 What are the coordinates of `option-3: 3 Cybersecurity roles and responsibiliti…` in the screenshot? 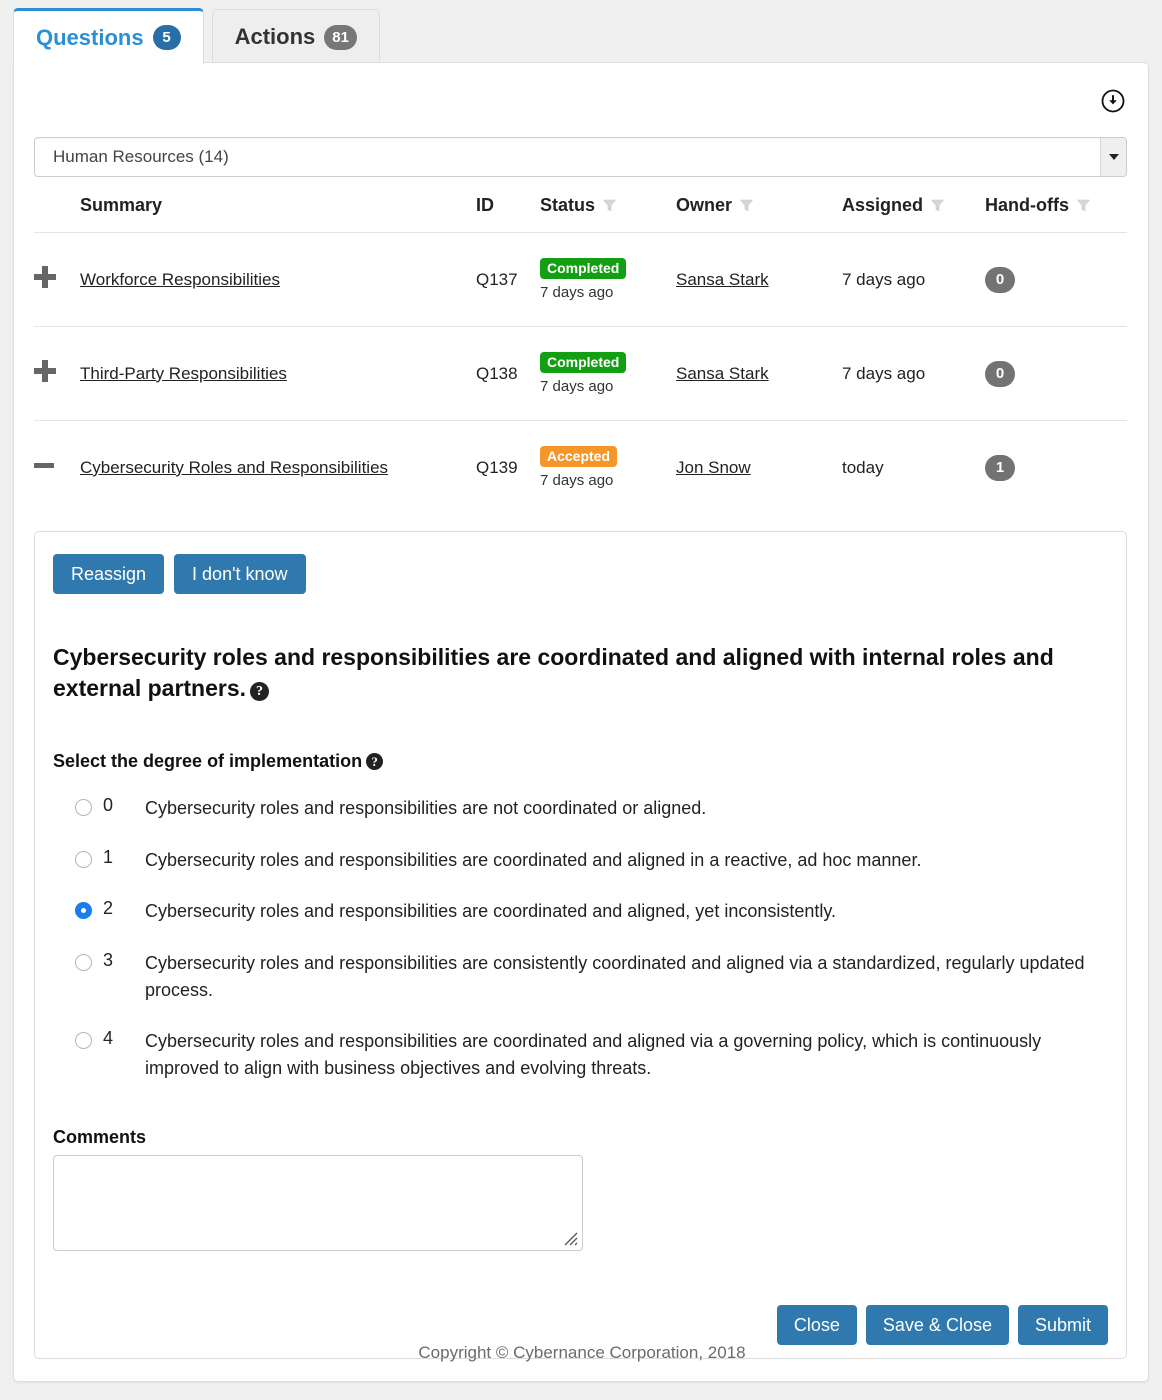 It's located at (595, 976).